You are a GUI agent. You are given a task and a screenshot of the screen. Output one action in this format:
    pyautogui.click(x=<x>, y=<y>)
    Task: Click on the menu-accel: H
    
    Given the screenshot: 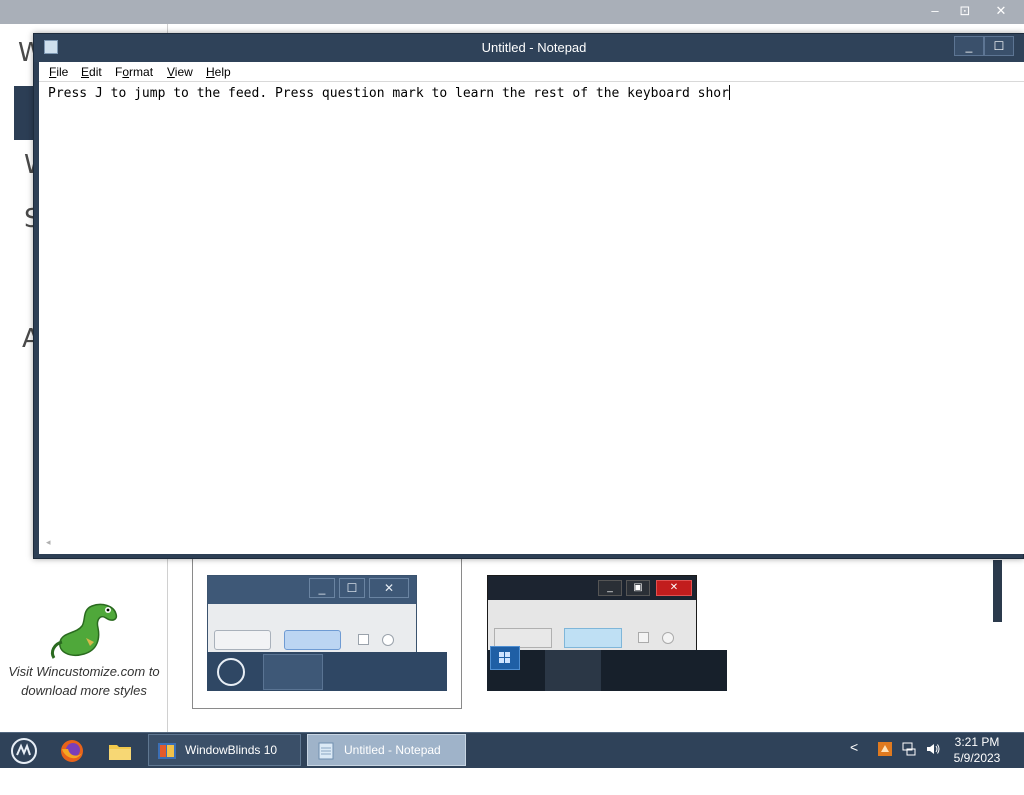 What is the action you would take?
    pyautogui.click(x=210, y=72)
    